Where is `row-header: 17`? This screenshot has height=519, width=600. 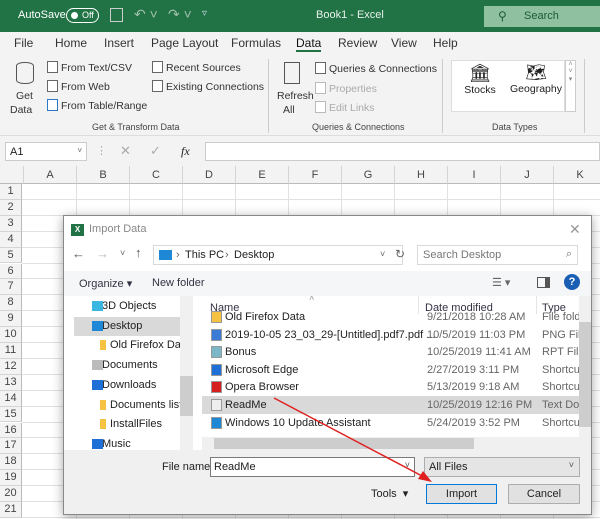 row-header: 17 is located at coordinates (11, 446).